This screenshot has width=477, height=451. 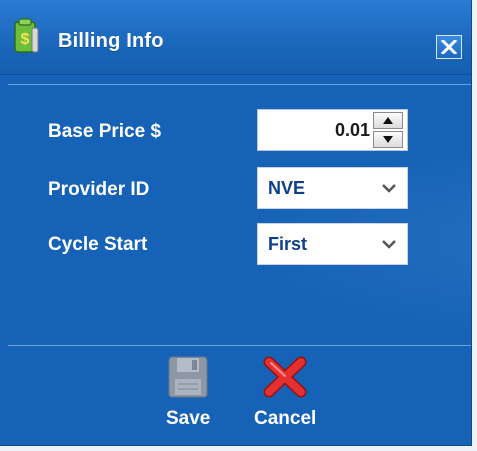 What do you see at coordinates (188, 418) in the screenshot?
I see `save-label: Save` at bounding box center [188, 418].